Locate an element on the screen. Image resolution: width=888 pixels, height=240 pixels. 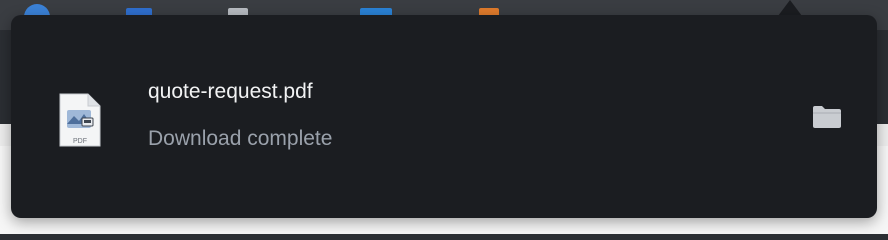
show-in-folder-button is located at coordinates (827, 119).